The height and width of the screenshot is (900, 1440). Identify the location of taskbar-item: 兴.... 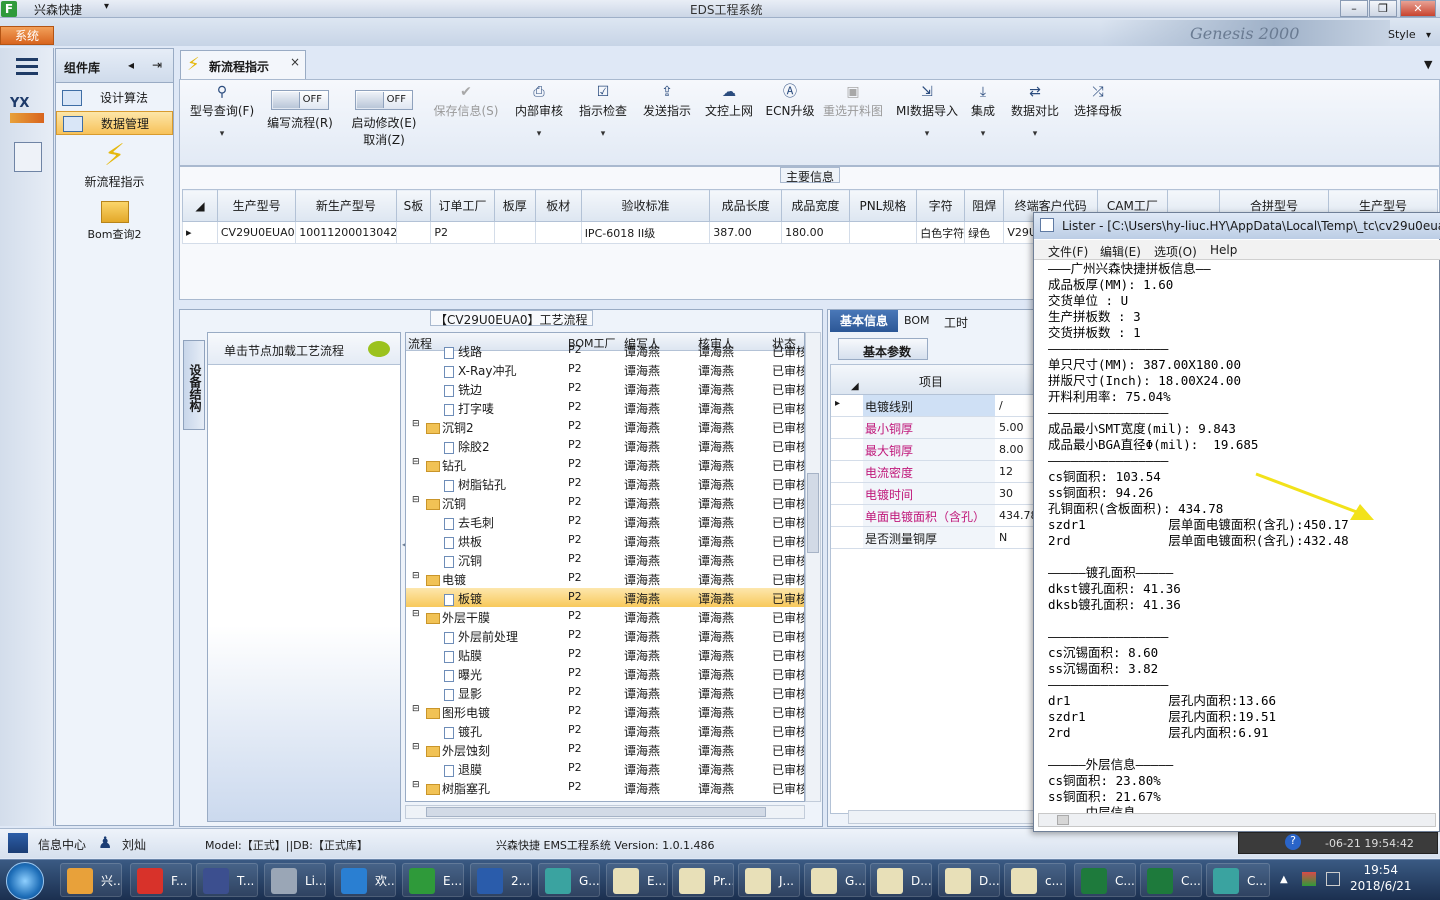
(91, 880).